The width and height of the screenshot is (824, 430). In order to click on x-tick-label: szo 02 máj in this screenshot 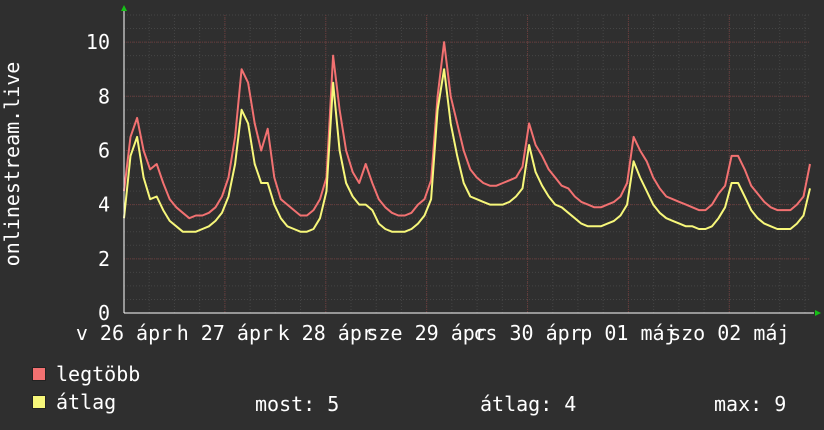, I will do `click(729, 333)`.